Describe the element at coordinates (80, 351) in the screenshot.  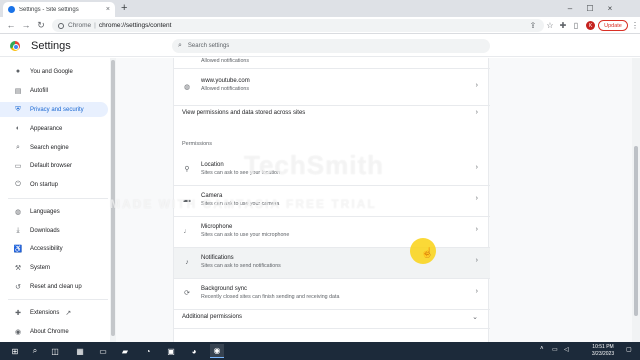
I see `widgets-icon: ▦` at that location.